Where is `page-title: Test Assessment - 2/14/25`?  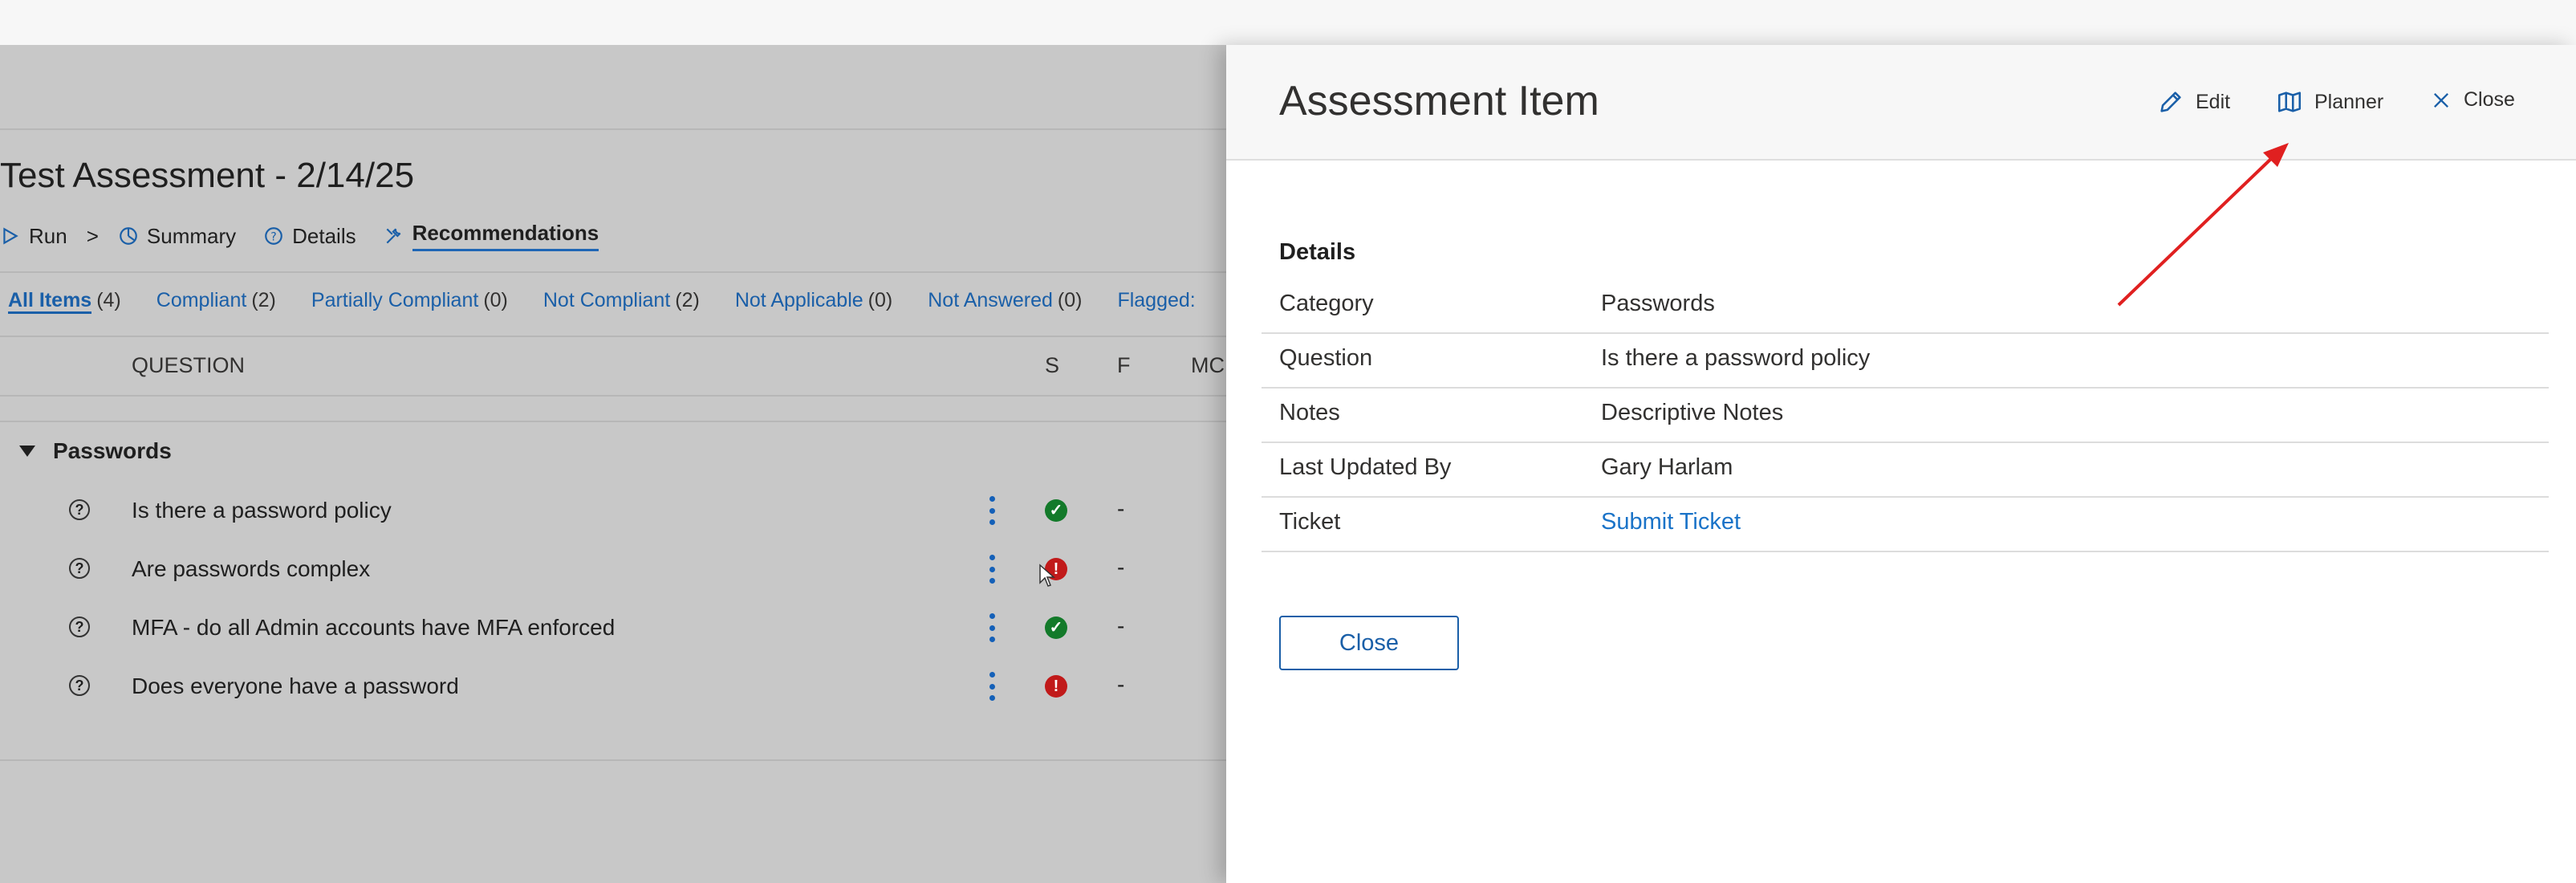 page-title: Test Assessment - 2/14/25 is located at coordinates (208, 176).